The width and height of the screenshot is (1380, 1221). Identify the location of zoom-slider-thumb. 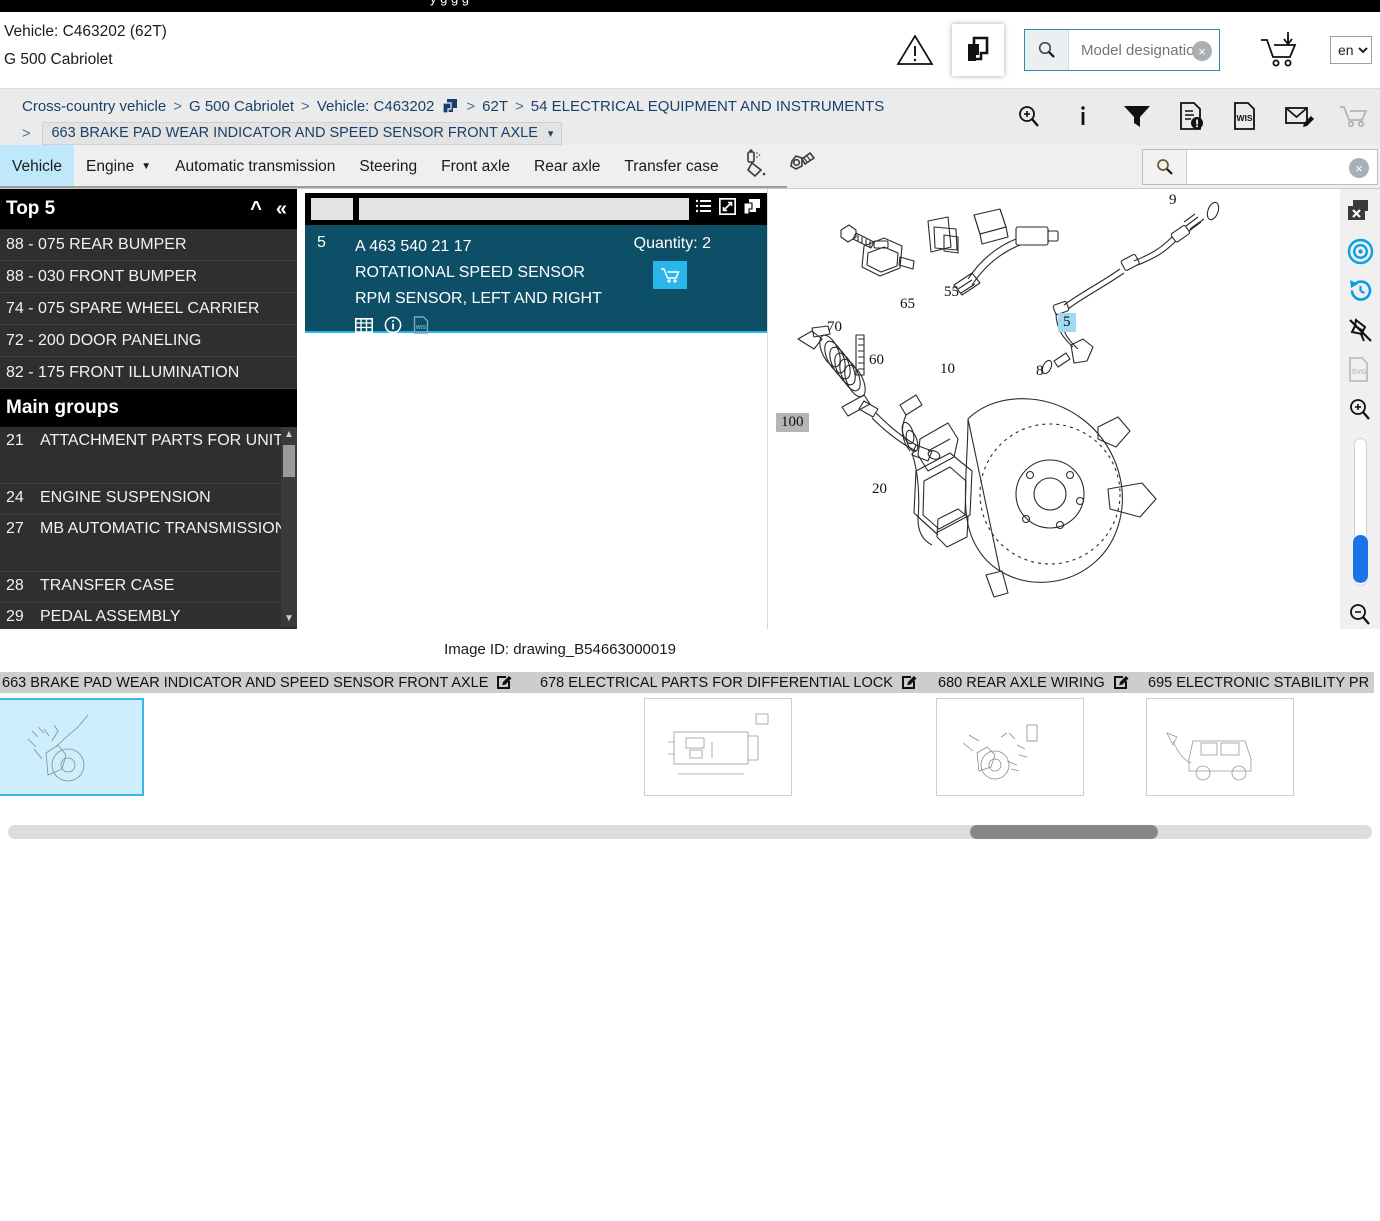
(1360, 558).